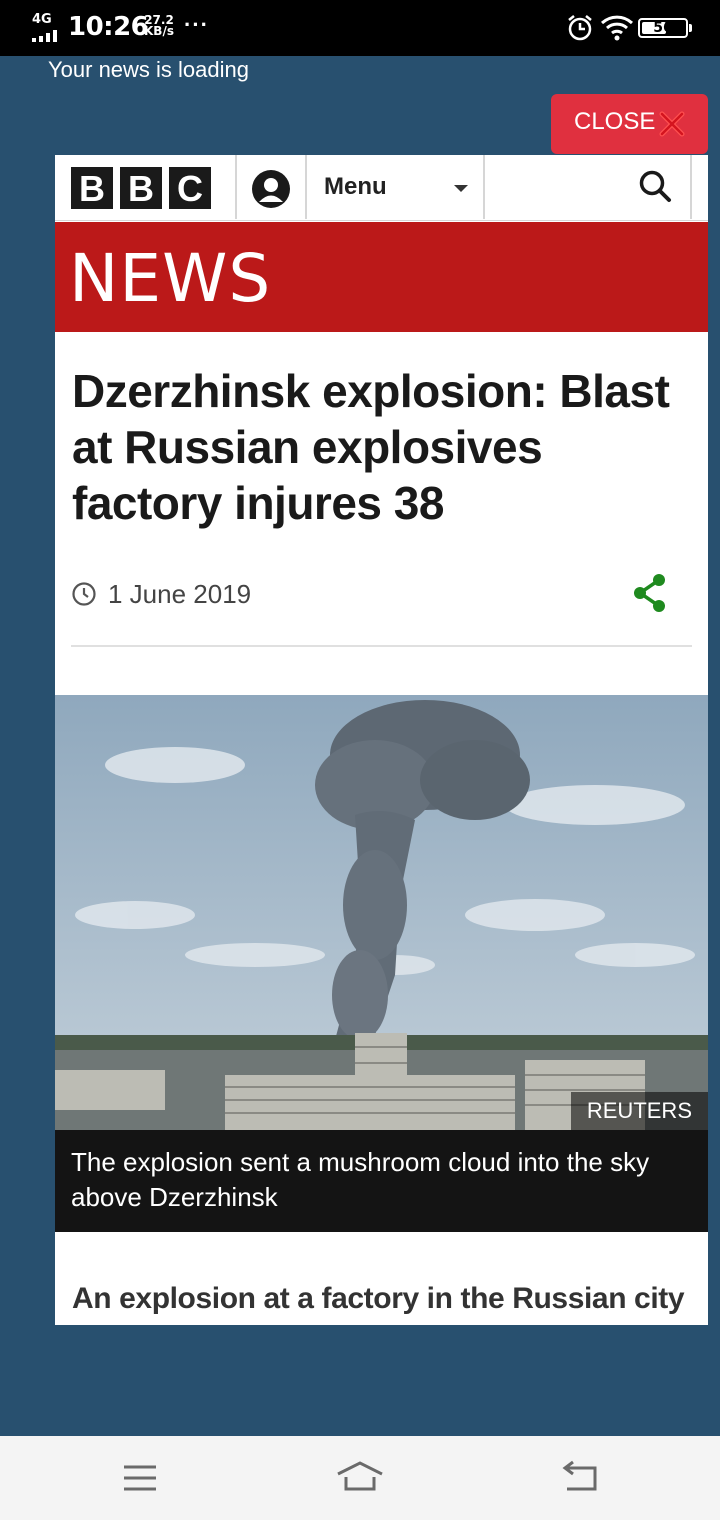 This screenshot has height=1520, width=720. What do you see at coordinates (148, 69) in the screenshot?
I see `loading-message: Your news is loading` at bounding box center [148, 69].